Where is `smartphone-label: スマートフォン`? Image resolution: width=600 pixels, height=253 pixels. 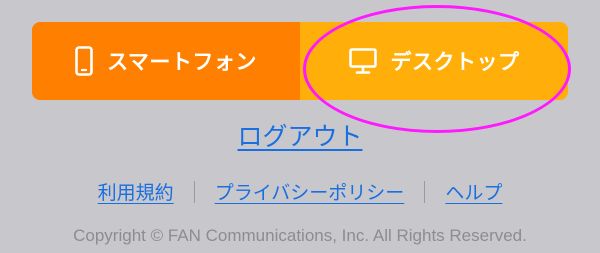 smartphone-label: スマートフォン is located at coordinates (182, 62).